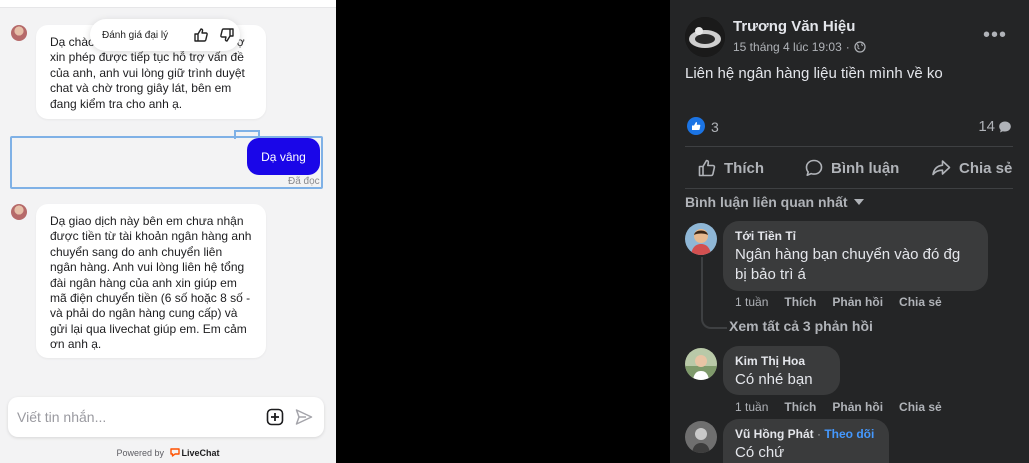 Image resolution: width=1029 pixels, height=463 pixels. I want to click on post-body: Liên hệ ngân hàng liệu tiền mình về ko, so click(814, 73).